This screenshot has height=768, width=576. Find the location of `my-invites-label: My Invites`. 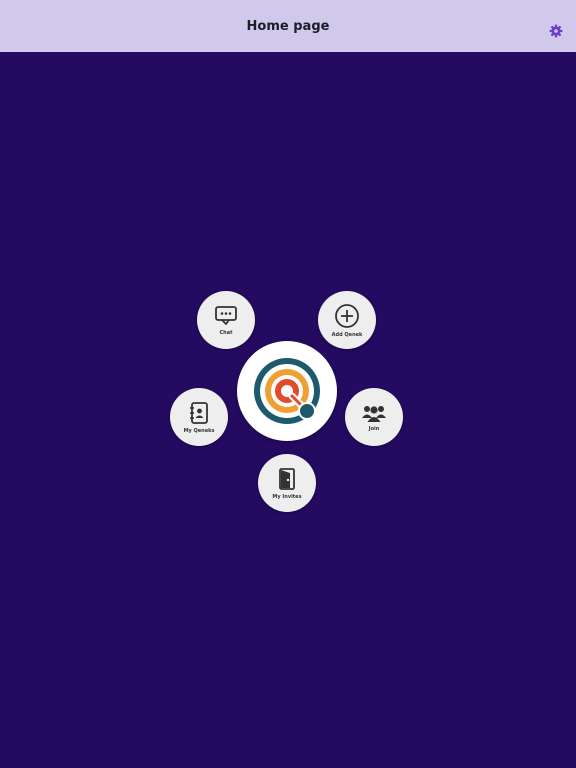

my-invites-label: My Invites is located at coordinates (287, 496).